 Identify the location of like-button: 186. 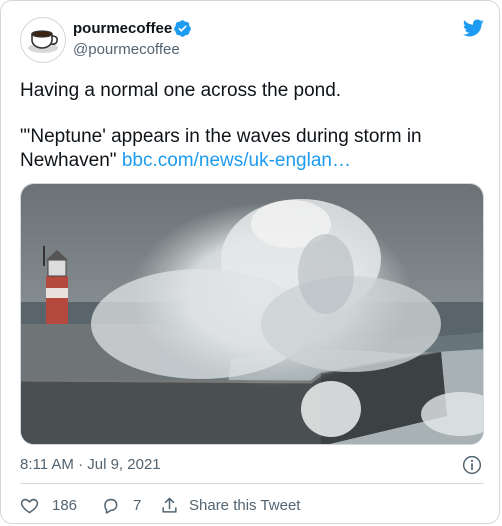
(48, 505).